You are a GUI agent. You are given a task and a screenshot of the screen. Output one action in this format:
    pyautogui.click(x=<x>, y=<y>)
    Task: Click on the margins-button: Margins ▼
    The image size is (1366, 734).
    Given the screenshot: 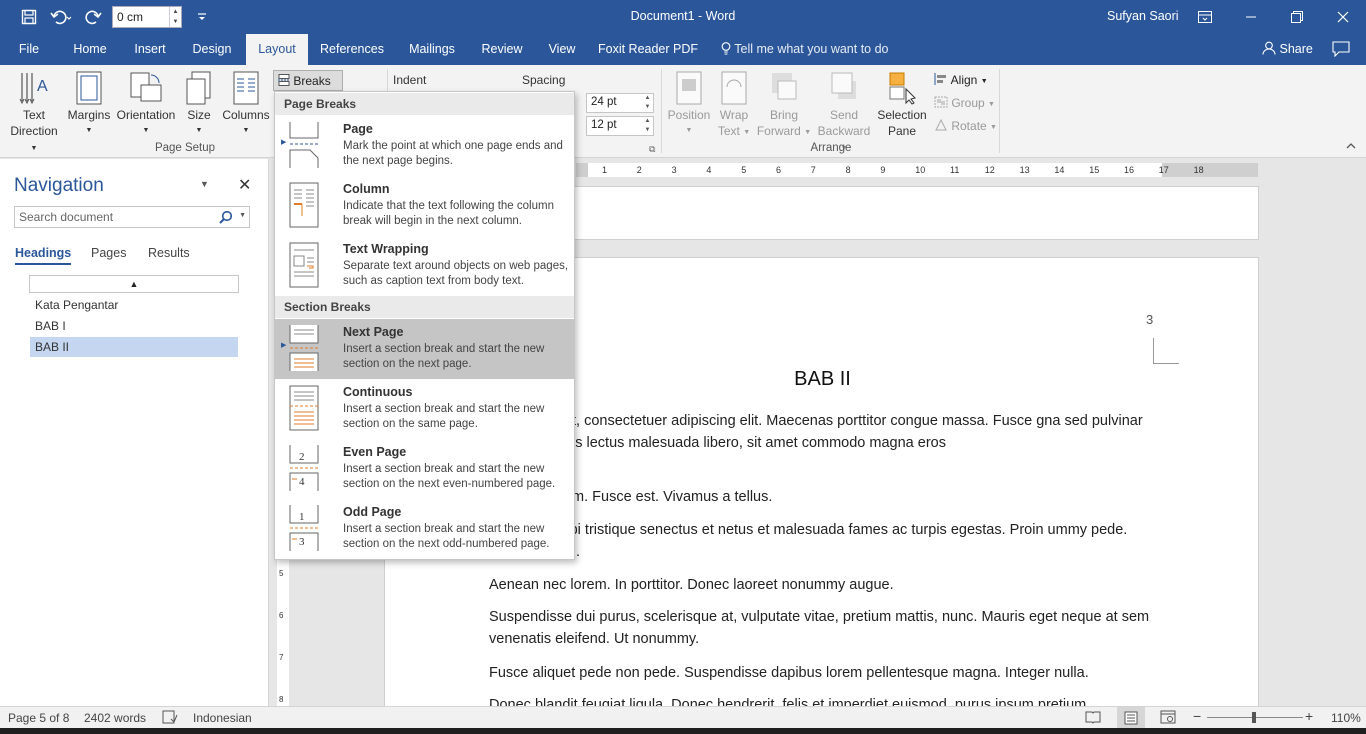 What is the action you would take?
    pyautogui.click(x=89, y=104)
    